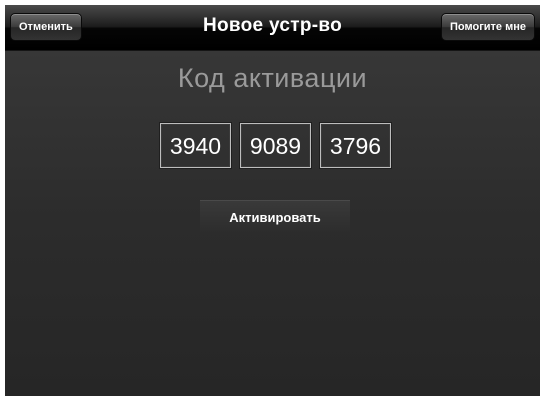 The image size is (545, 401). I want to click on help-button: Помогите мне, so click(488, 27).